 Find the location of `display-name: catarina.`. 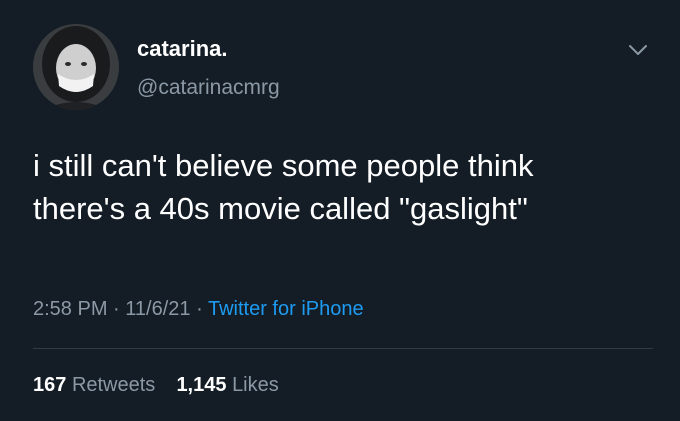

display-name: catarina. is located at coordinates (182, 49).